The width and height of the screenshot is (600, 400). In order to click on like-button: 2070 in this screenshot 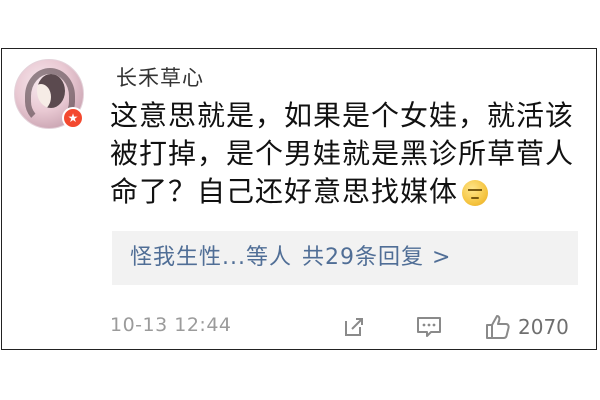, I will do `click(526, 327)`.